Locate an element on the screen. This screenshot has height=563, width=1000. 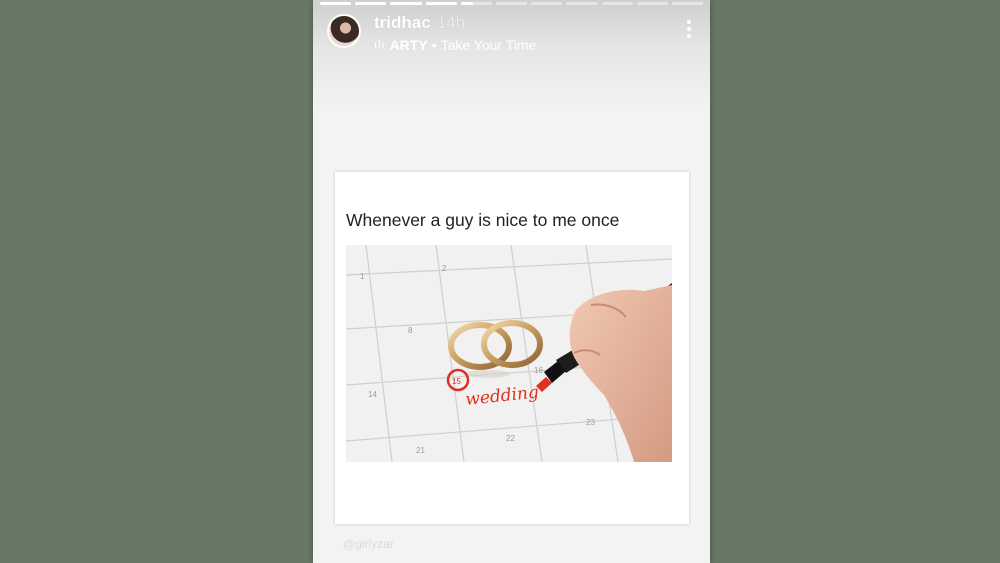
music-sticker: ılı ARTY • Take Your Time is located at coordinates (455, 45).